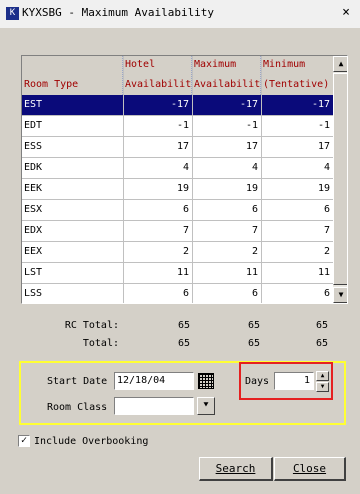 Image resolution: width=360 pixels, height=494 pixels. I want to click on column-header-room-type: Room Type, so click(72, 75).